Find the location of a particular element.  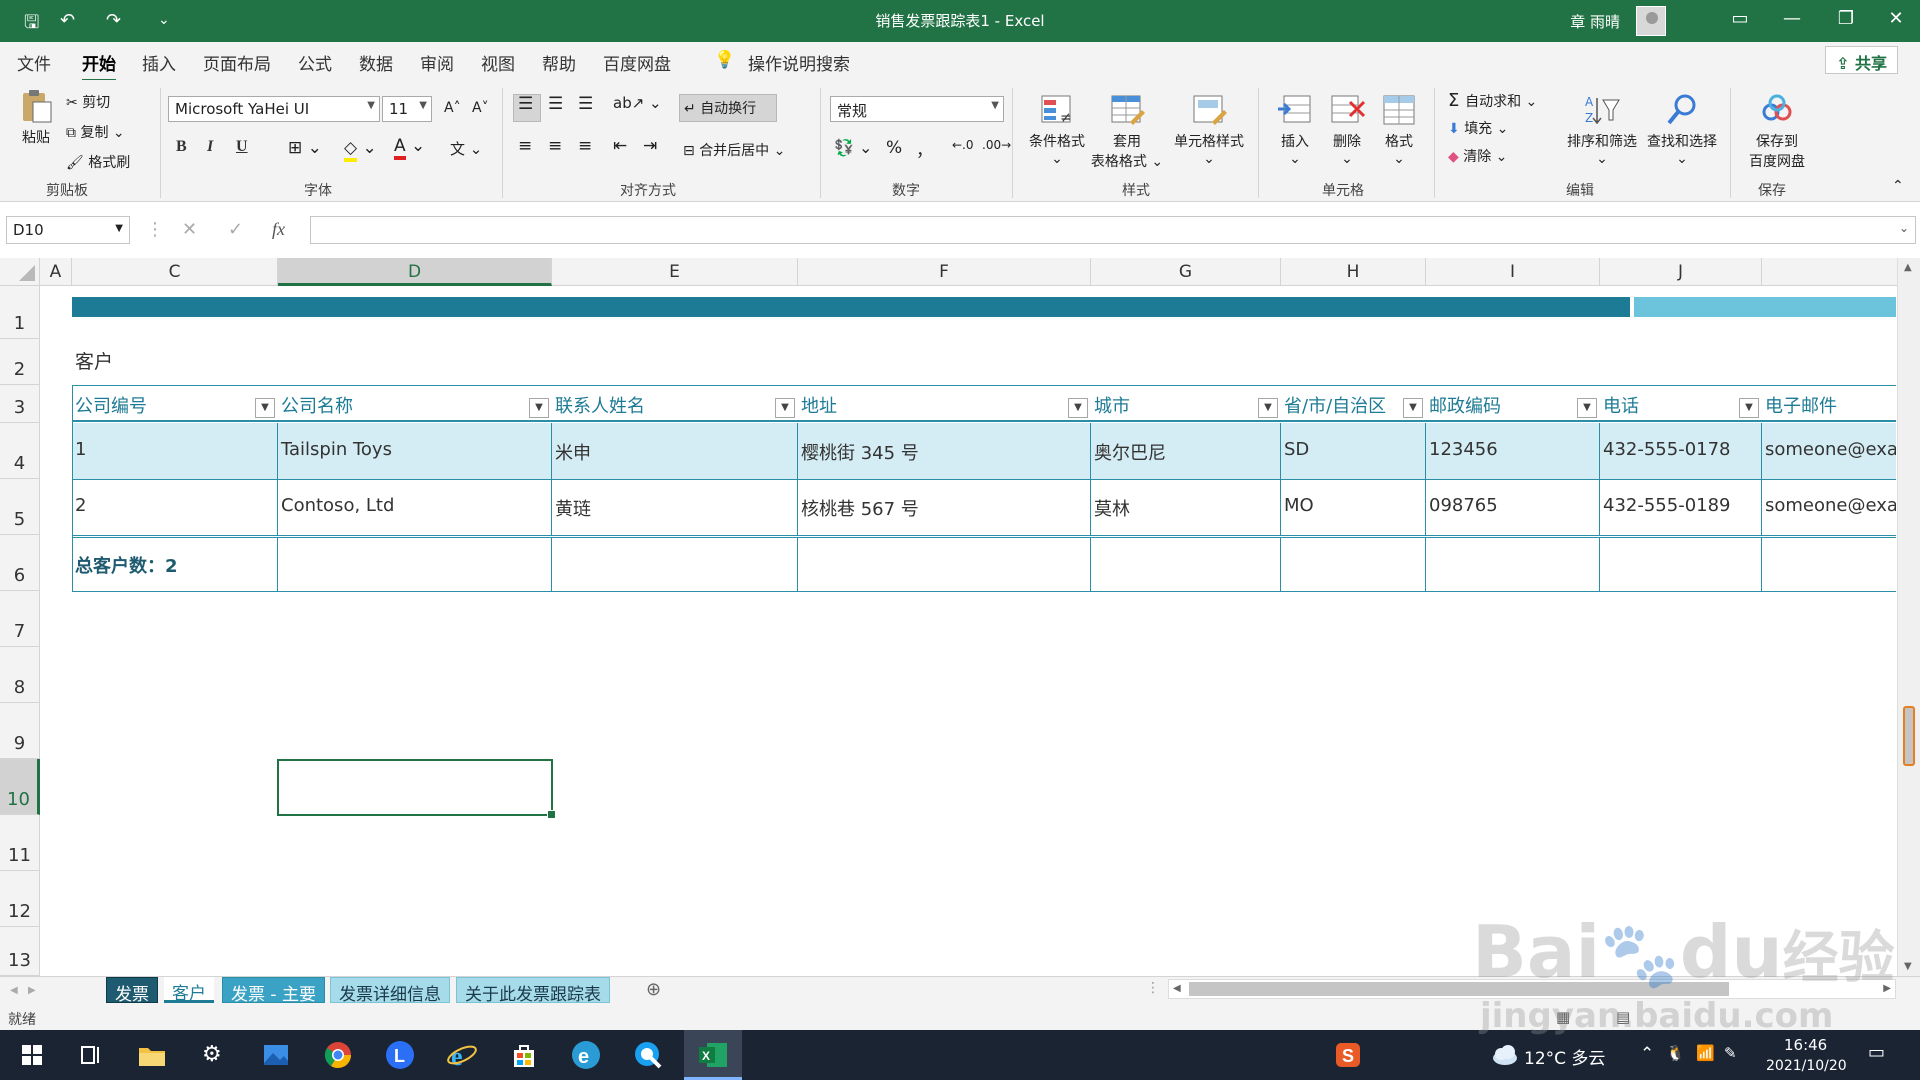

avatar is located at coordinates (1651, 21).